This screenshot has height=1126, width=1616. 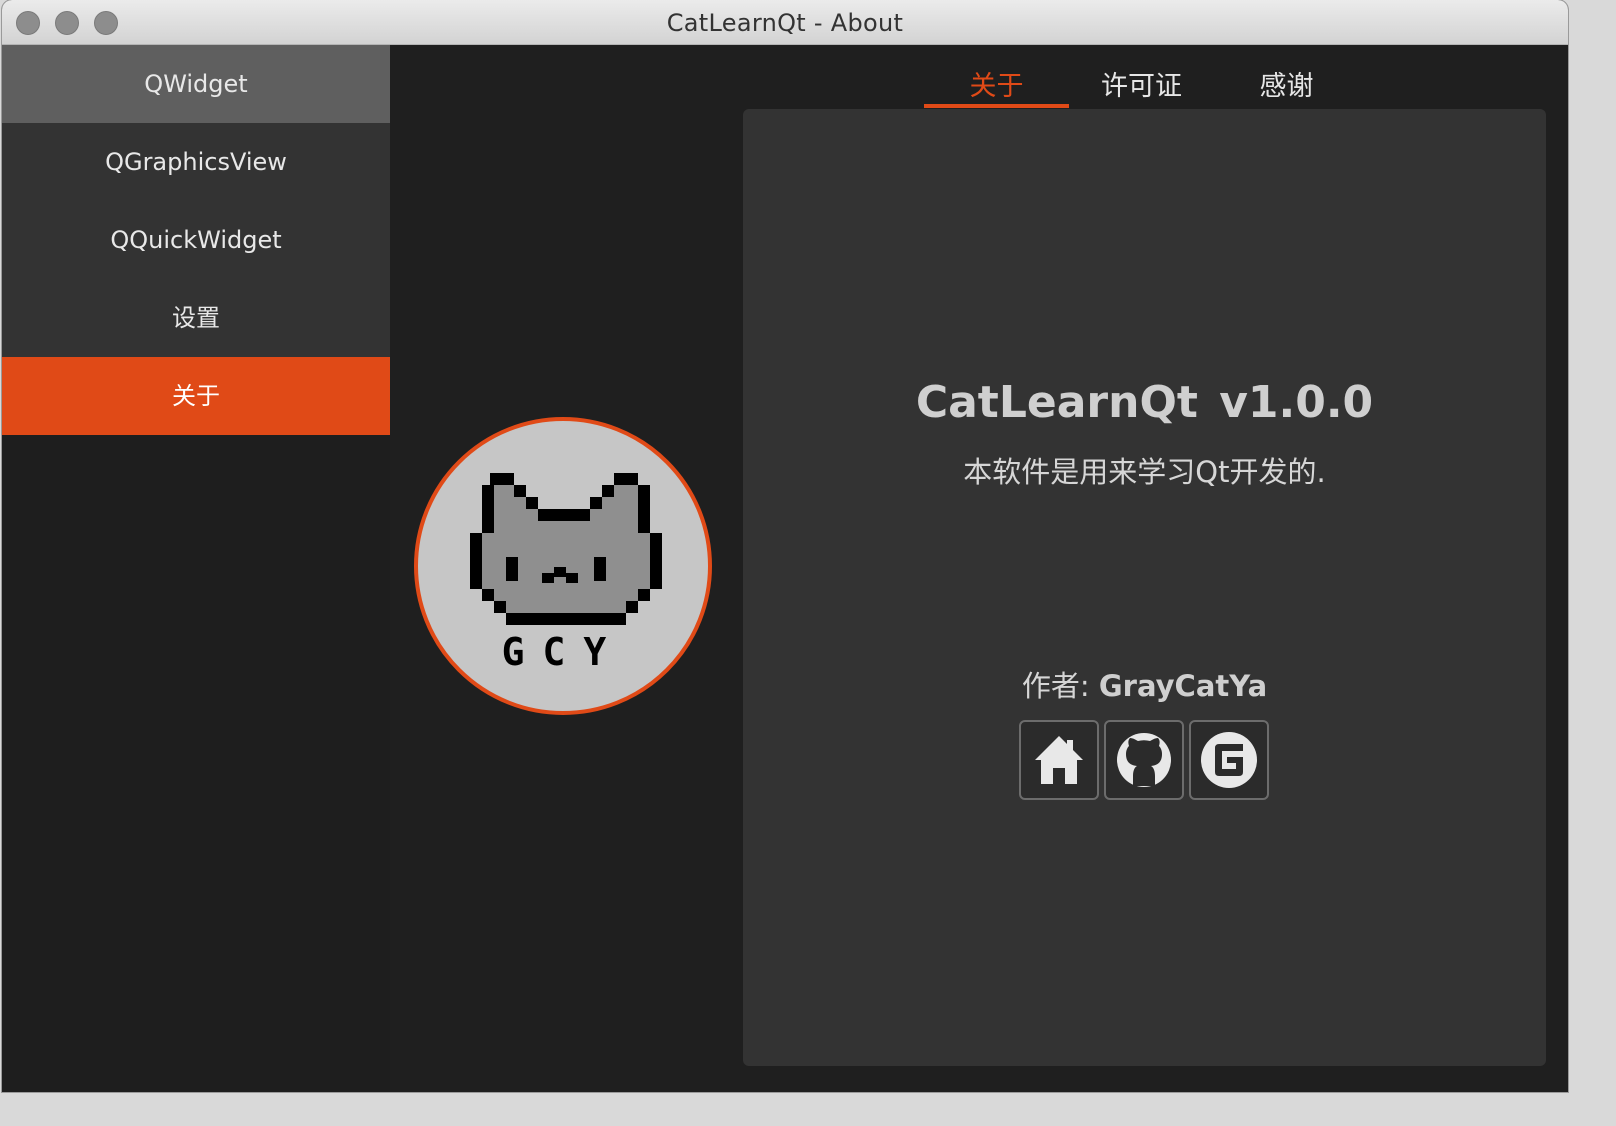 What do you see at coordinates (196, 162) in the screenshot?
I see `sidebar-item-qgraphicsview: QGraphicsView` at bounding box center [196, 162].